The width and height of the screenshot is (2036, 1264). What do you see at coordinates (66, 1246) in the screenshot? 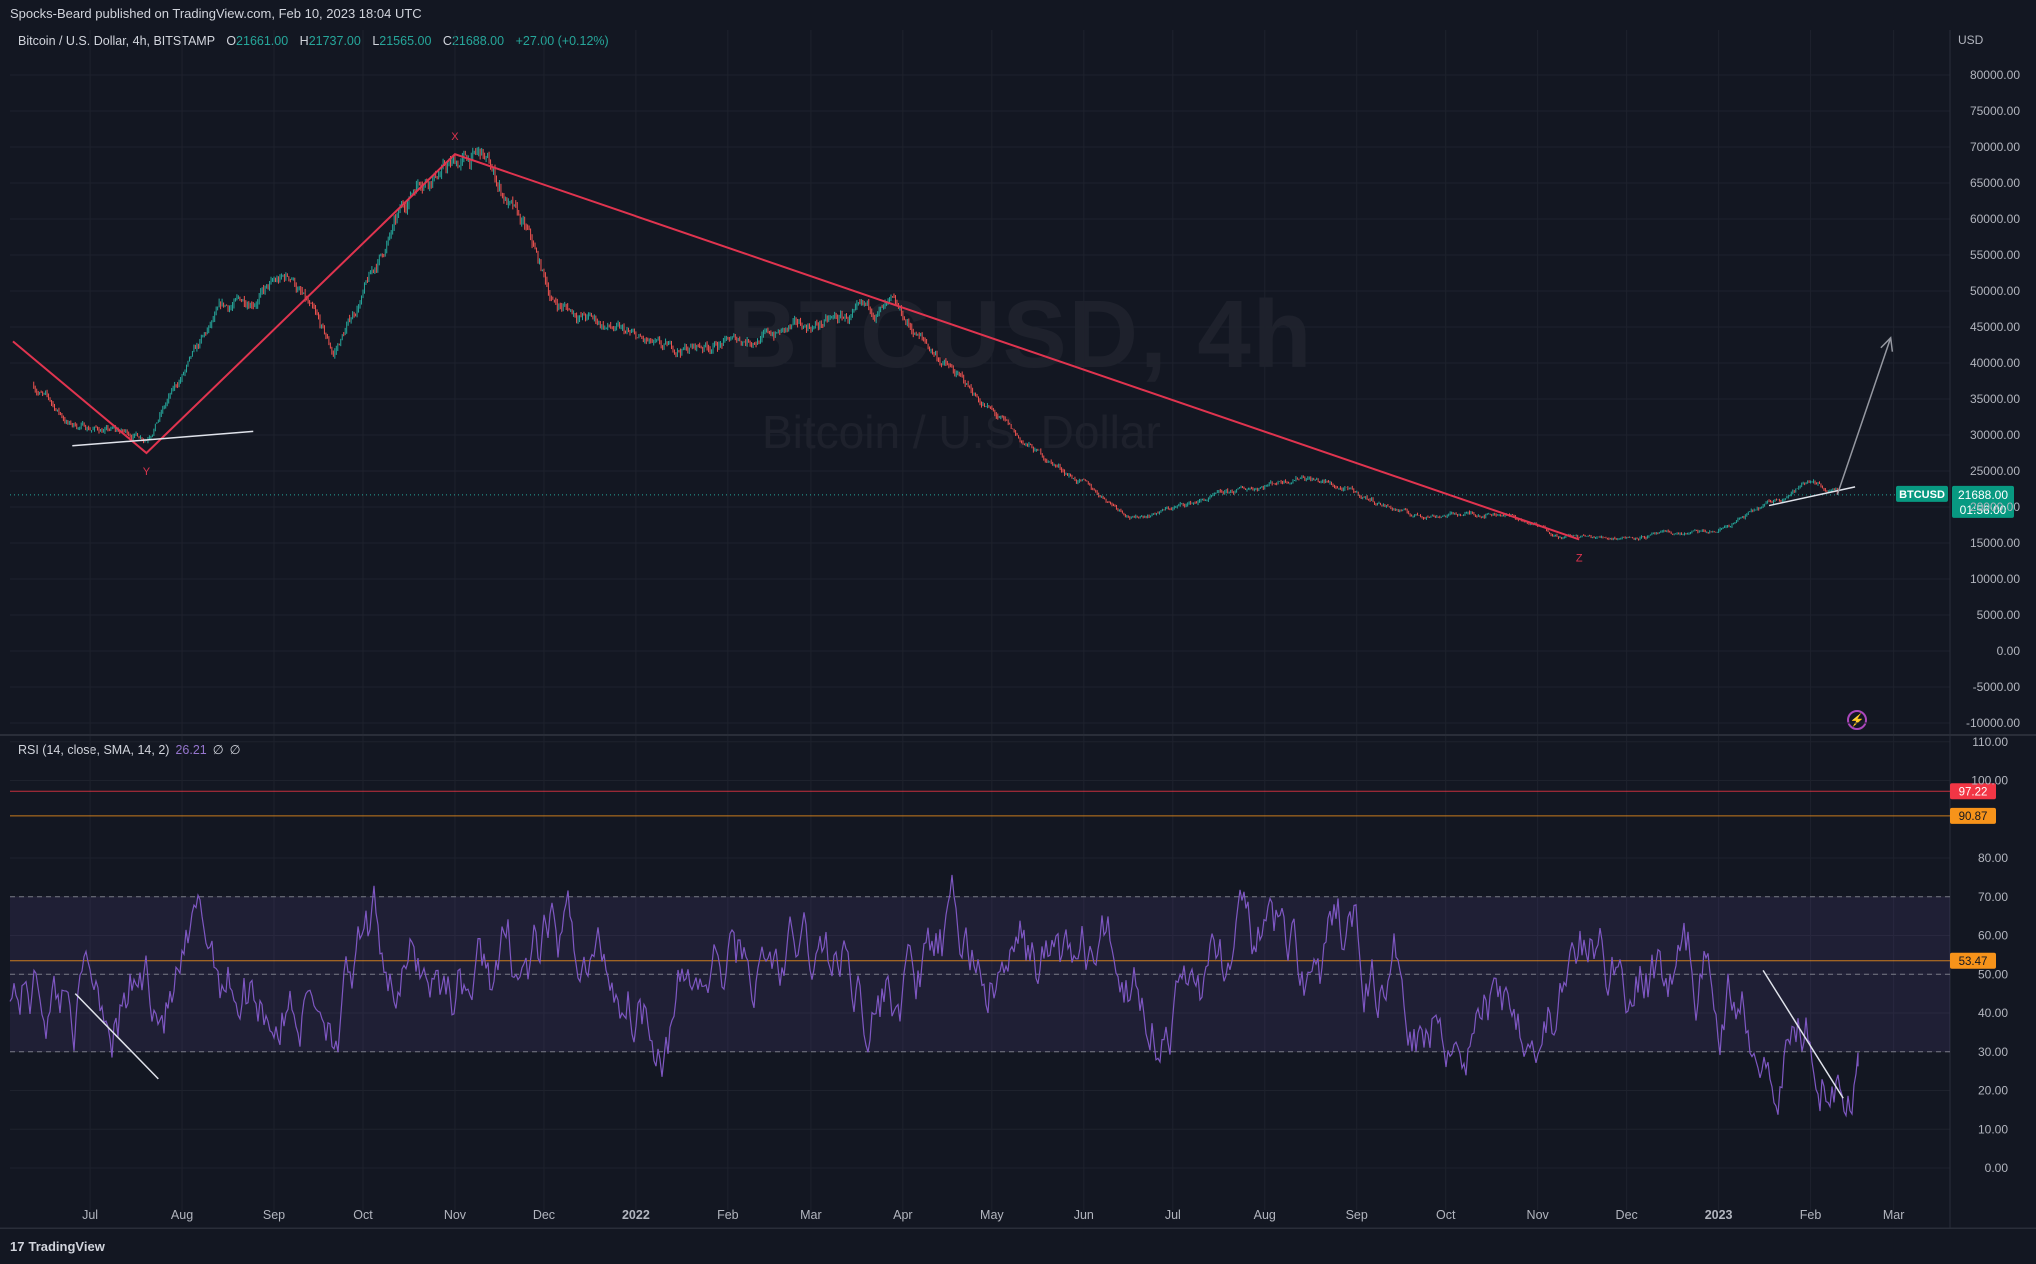
I see `brand-label: TradingView` at bounding box center [66, 1246].